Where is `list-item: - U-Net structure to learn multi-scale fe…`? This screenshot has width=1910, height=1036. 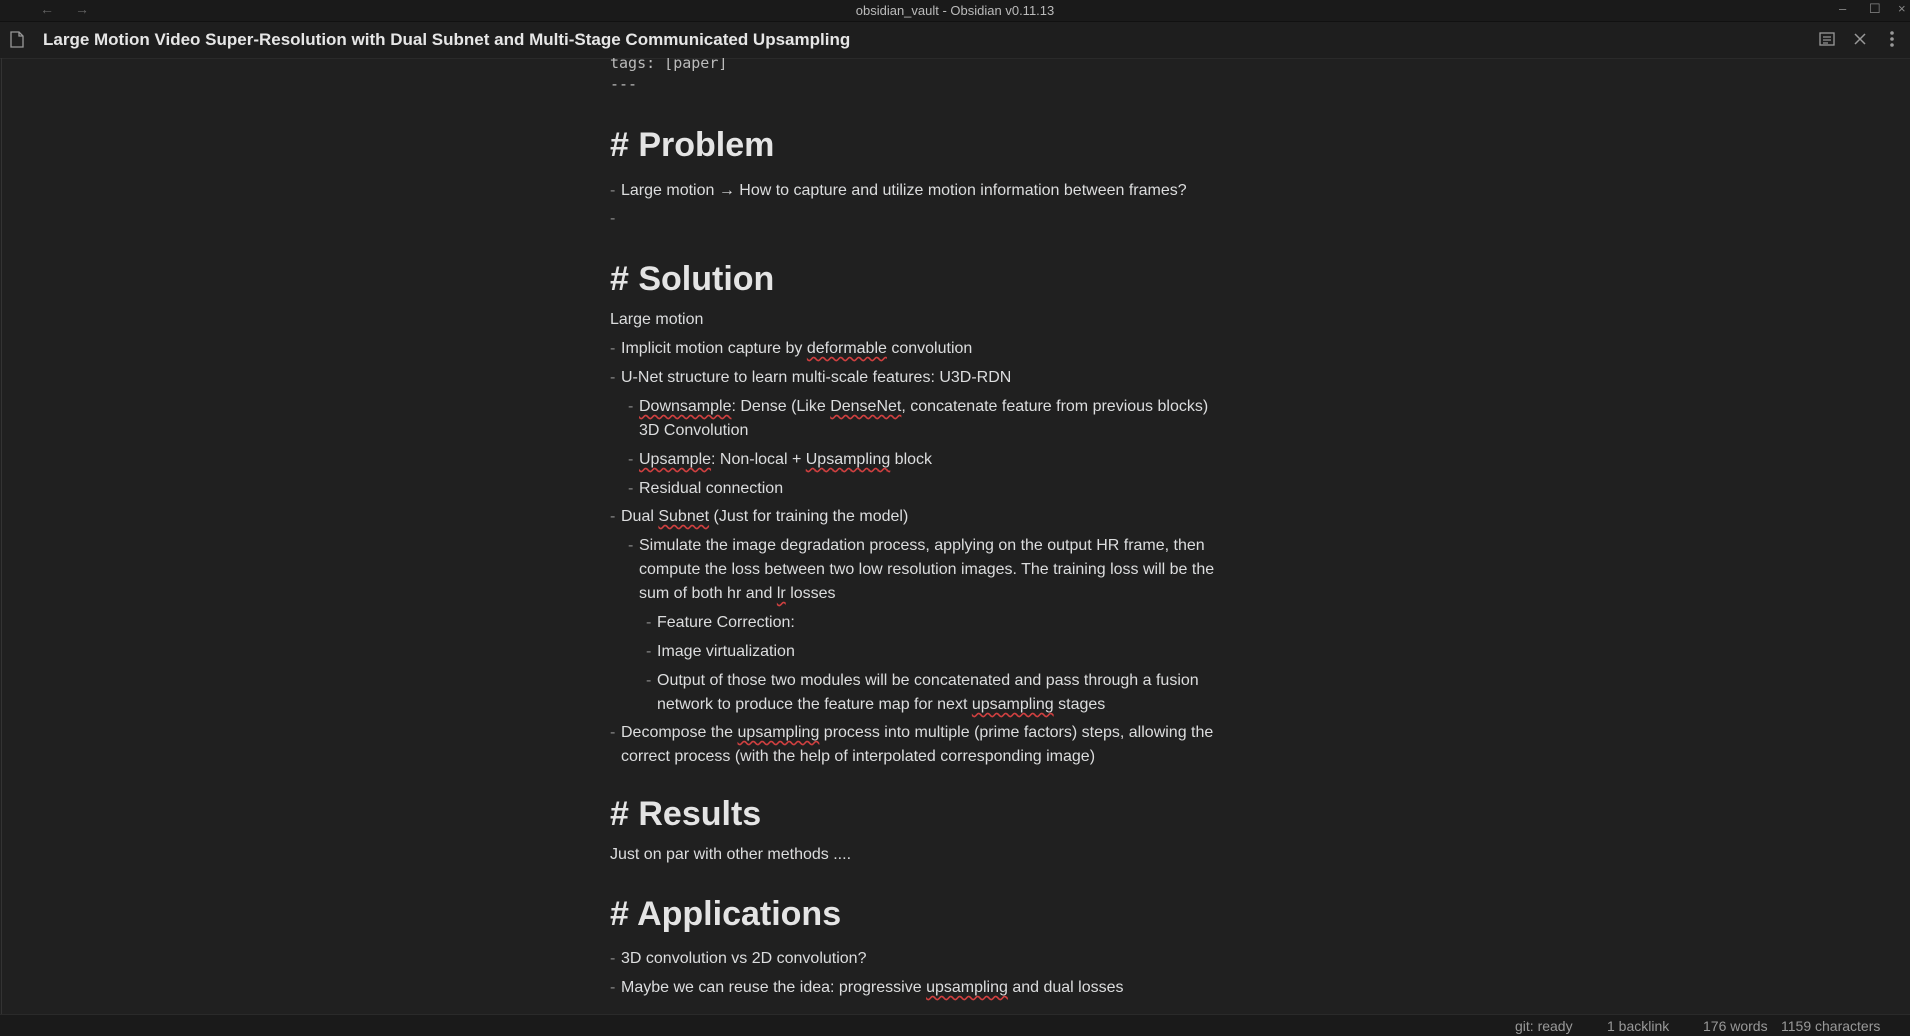
list-item: - U-Net structure to learn multi-scale fe… is located at coordinates (811, 377).